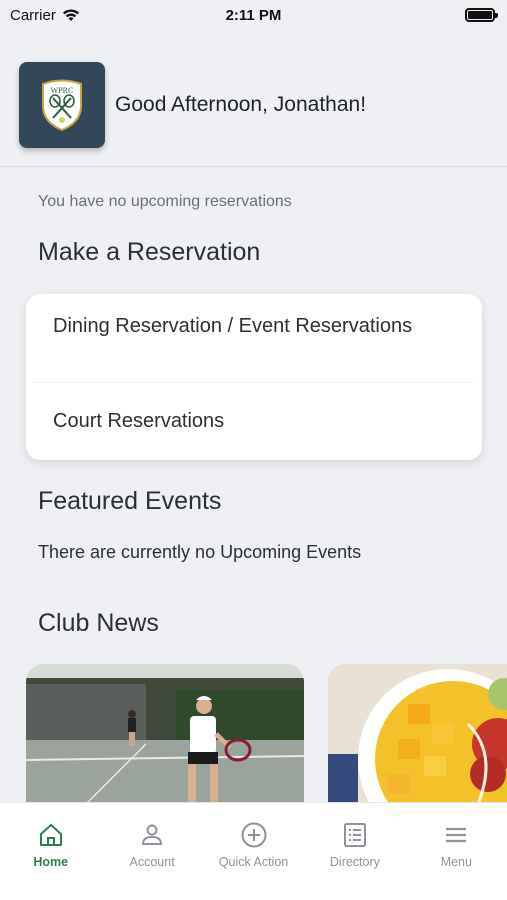 This screenshot has height=900, width=507. I want to click on featured-events-title: Featured Events, so click(130, 501).